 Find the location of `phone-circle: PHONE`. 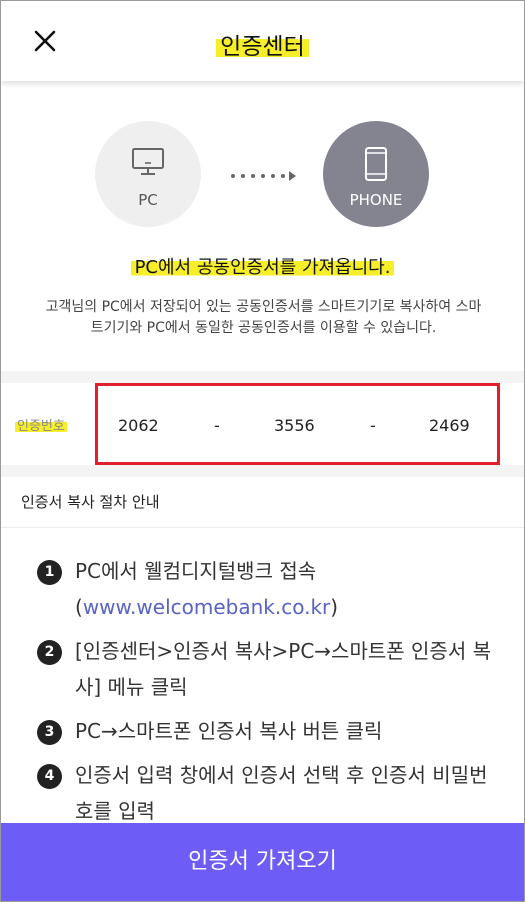

phone-circle: PHONE is located at coordinates (376, 174).